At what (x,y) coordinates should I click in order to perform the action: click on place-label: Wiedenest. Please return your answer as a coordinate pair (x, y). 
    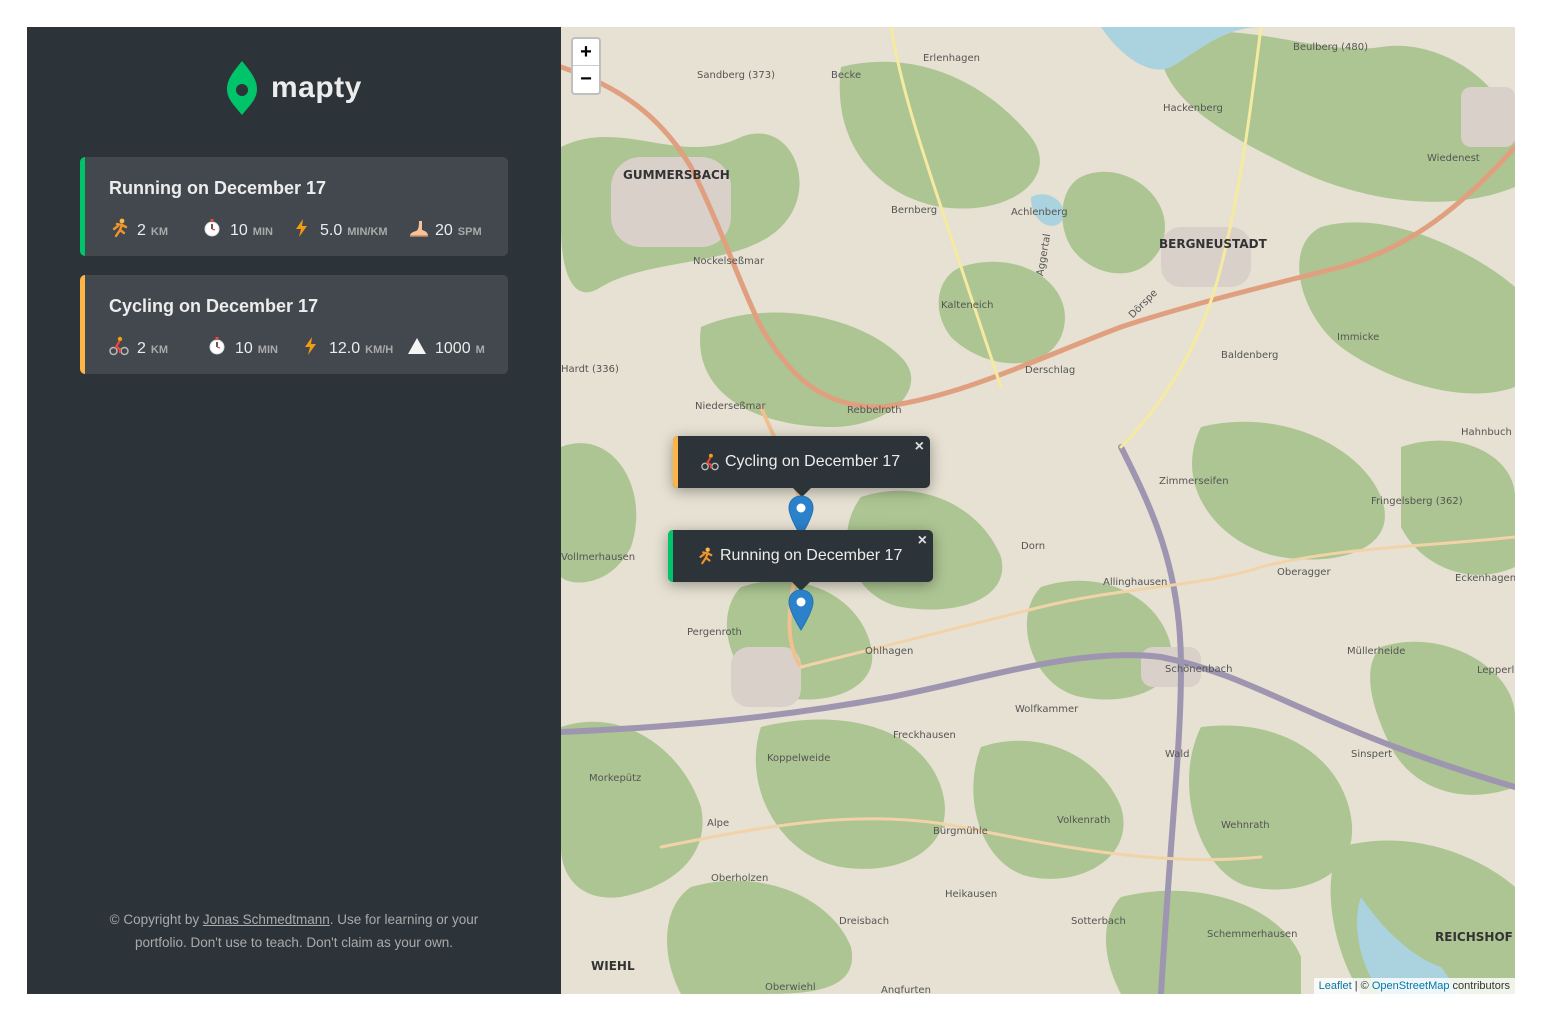
    Looking at the image, I should click on (1453, 158).